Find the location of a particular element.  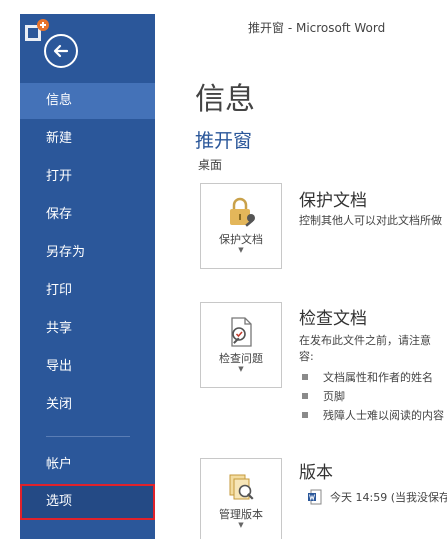

nav-share: 共享 is located at coordinates (87, 329).